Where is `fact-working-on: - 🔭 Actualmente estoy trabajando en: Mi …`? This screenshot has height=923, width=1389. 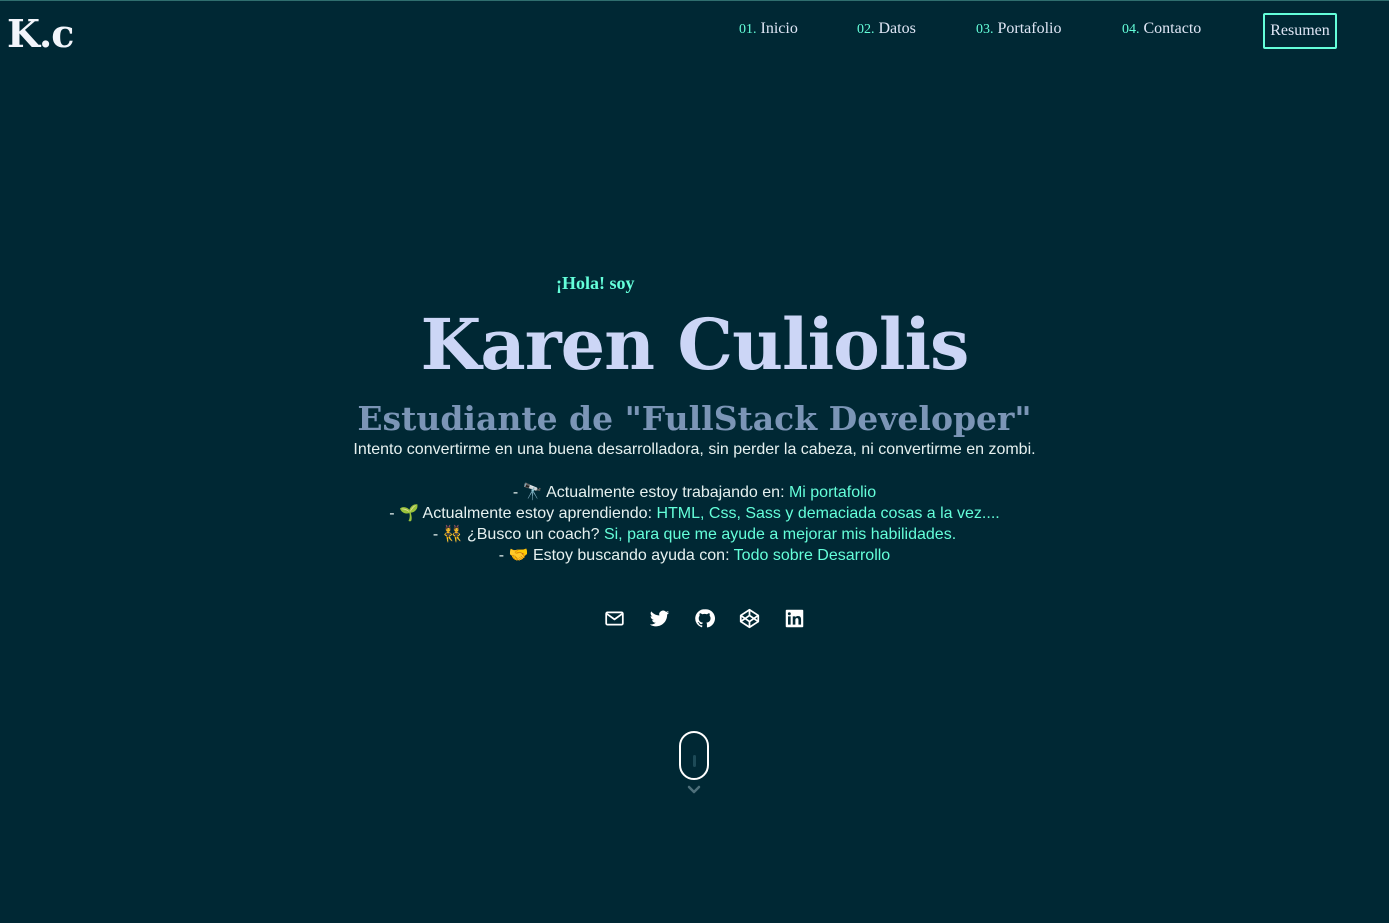
fact-working-on: - 🔭 Actualmente estoy trabajando en: Mi … is located at coordinates (694, 492).